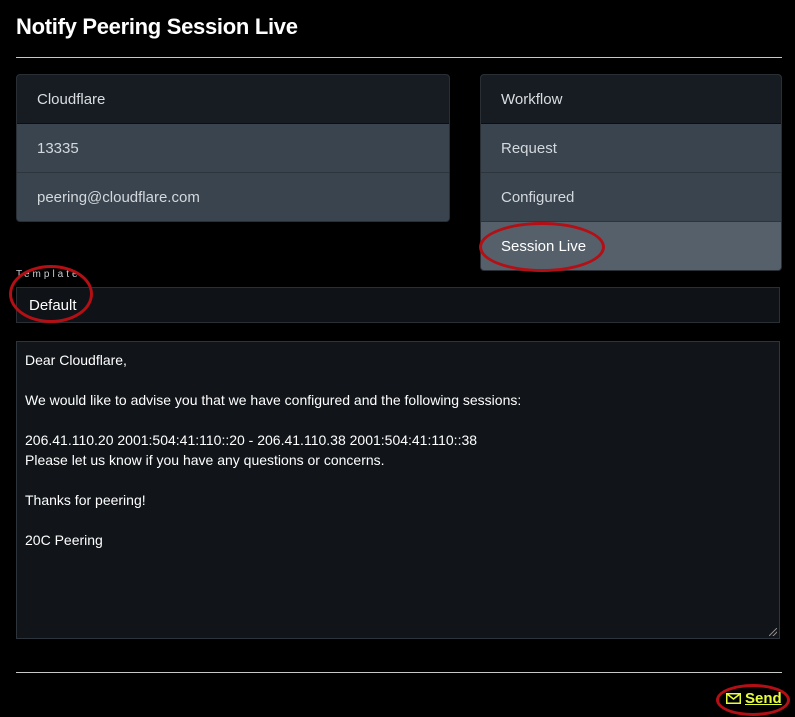 Image resolution: width=795 pixels, height=717 pixels. I want to click on template-label: Template, so click(48, 274).